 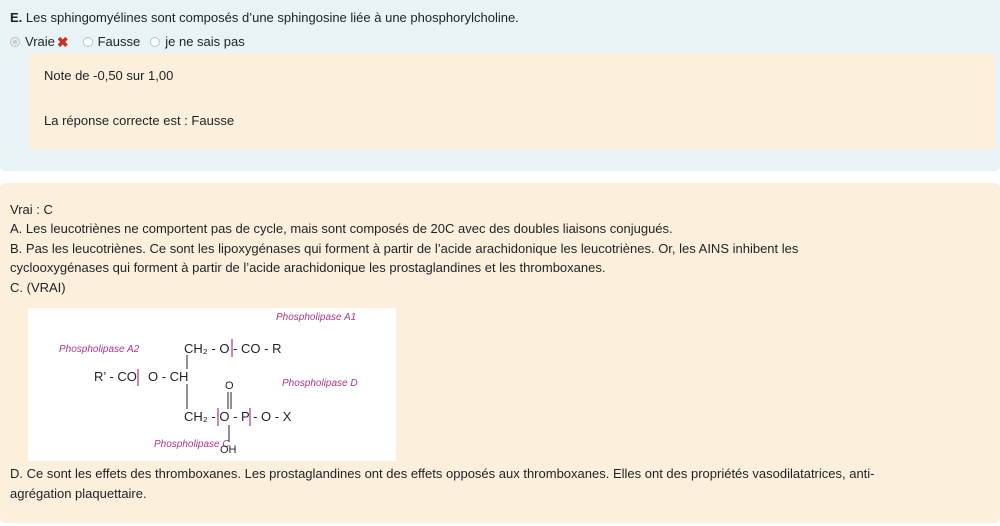 What do you see at coordinates (119, 41) in the screenshot?
I see `option-fausse-label: Fausse` at bounding box center [119, 41].